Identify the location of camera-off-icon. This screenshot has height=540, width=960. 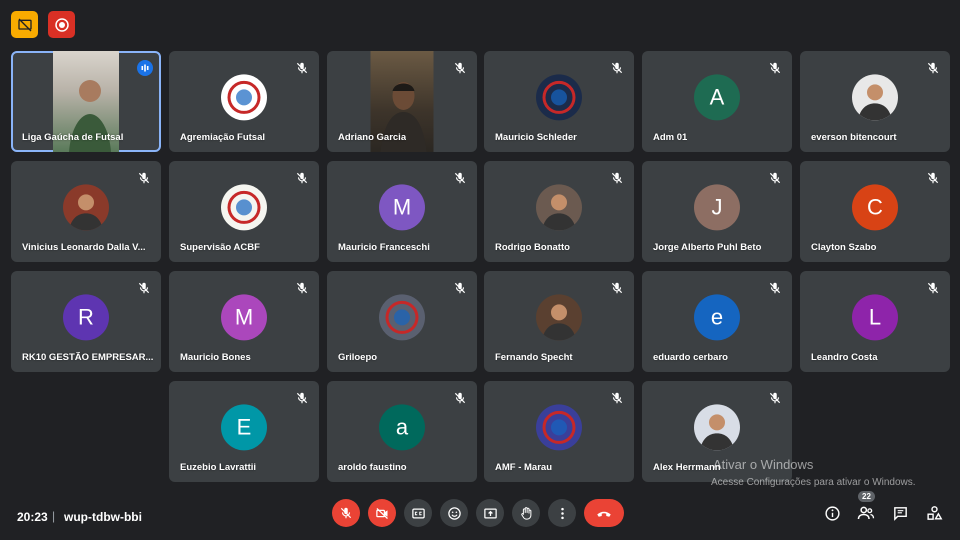
(382, 513).